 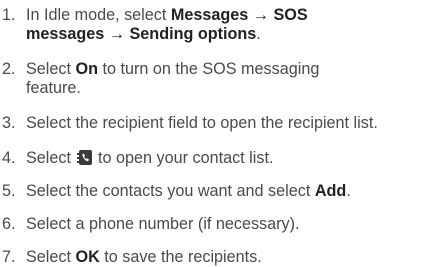 What do you see at coordinates (163, 224) in the screenshot?
I see `step-text: Select a phone number (if necessary).` at bounding box center [163, 224].